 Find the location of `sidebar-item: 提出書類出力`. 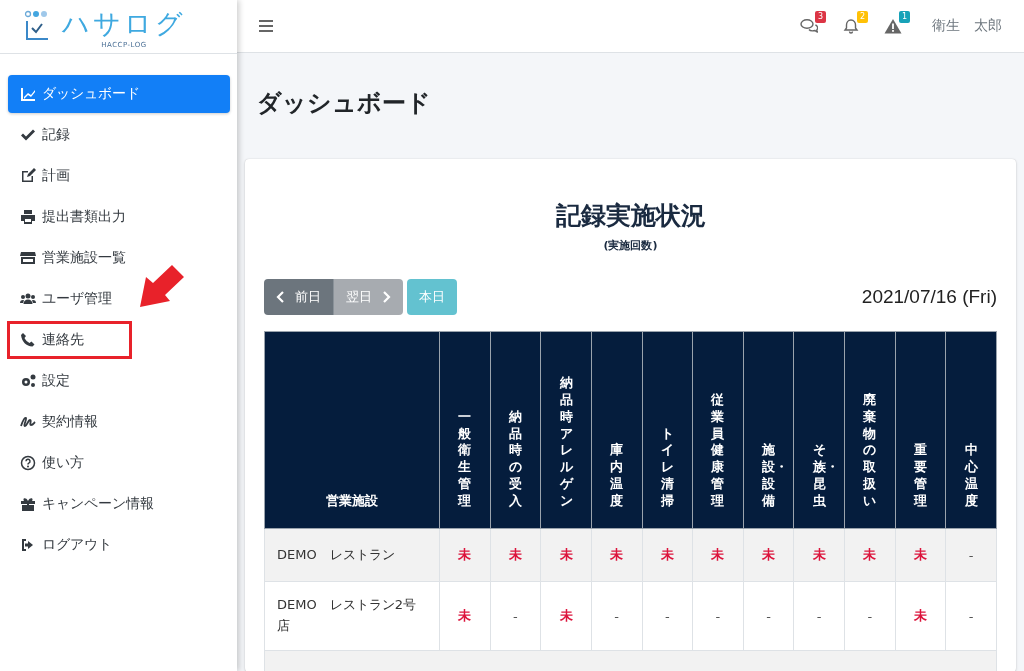

sidebar-item: 提出書類出力 is located at coordinates (119, 217).